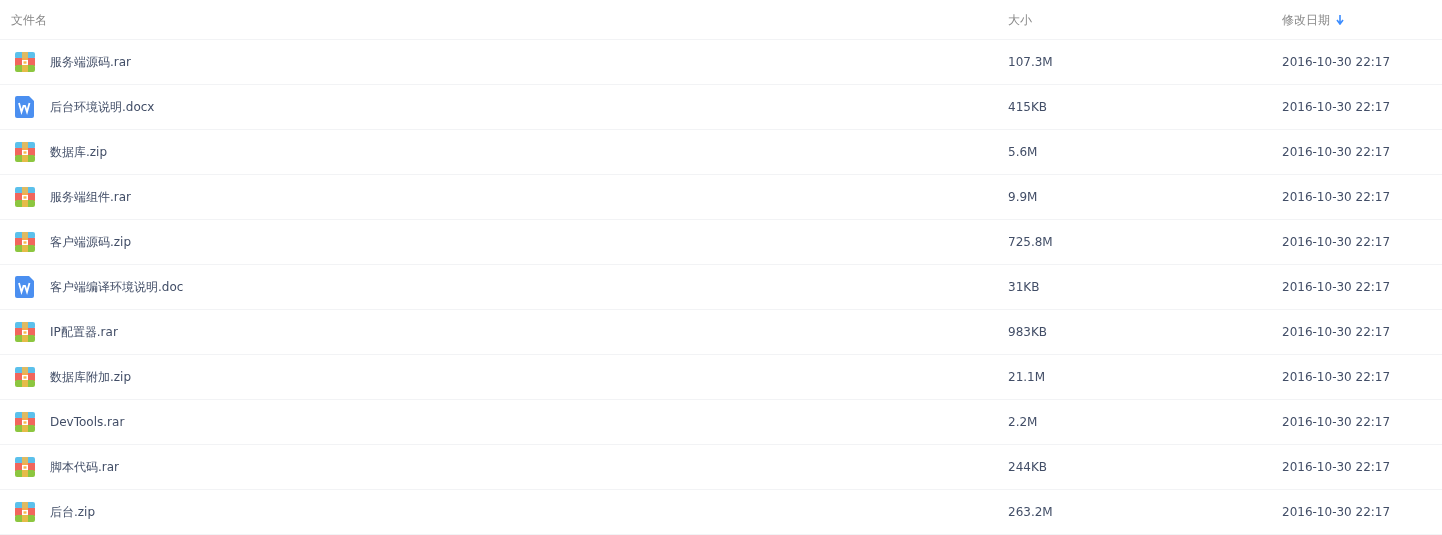  What do you see at coordinates (91, 197) in the screenshot?
I see `file-name: 服务端组件.rar` at bounding box center [91, 197].